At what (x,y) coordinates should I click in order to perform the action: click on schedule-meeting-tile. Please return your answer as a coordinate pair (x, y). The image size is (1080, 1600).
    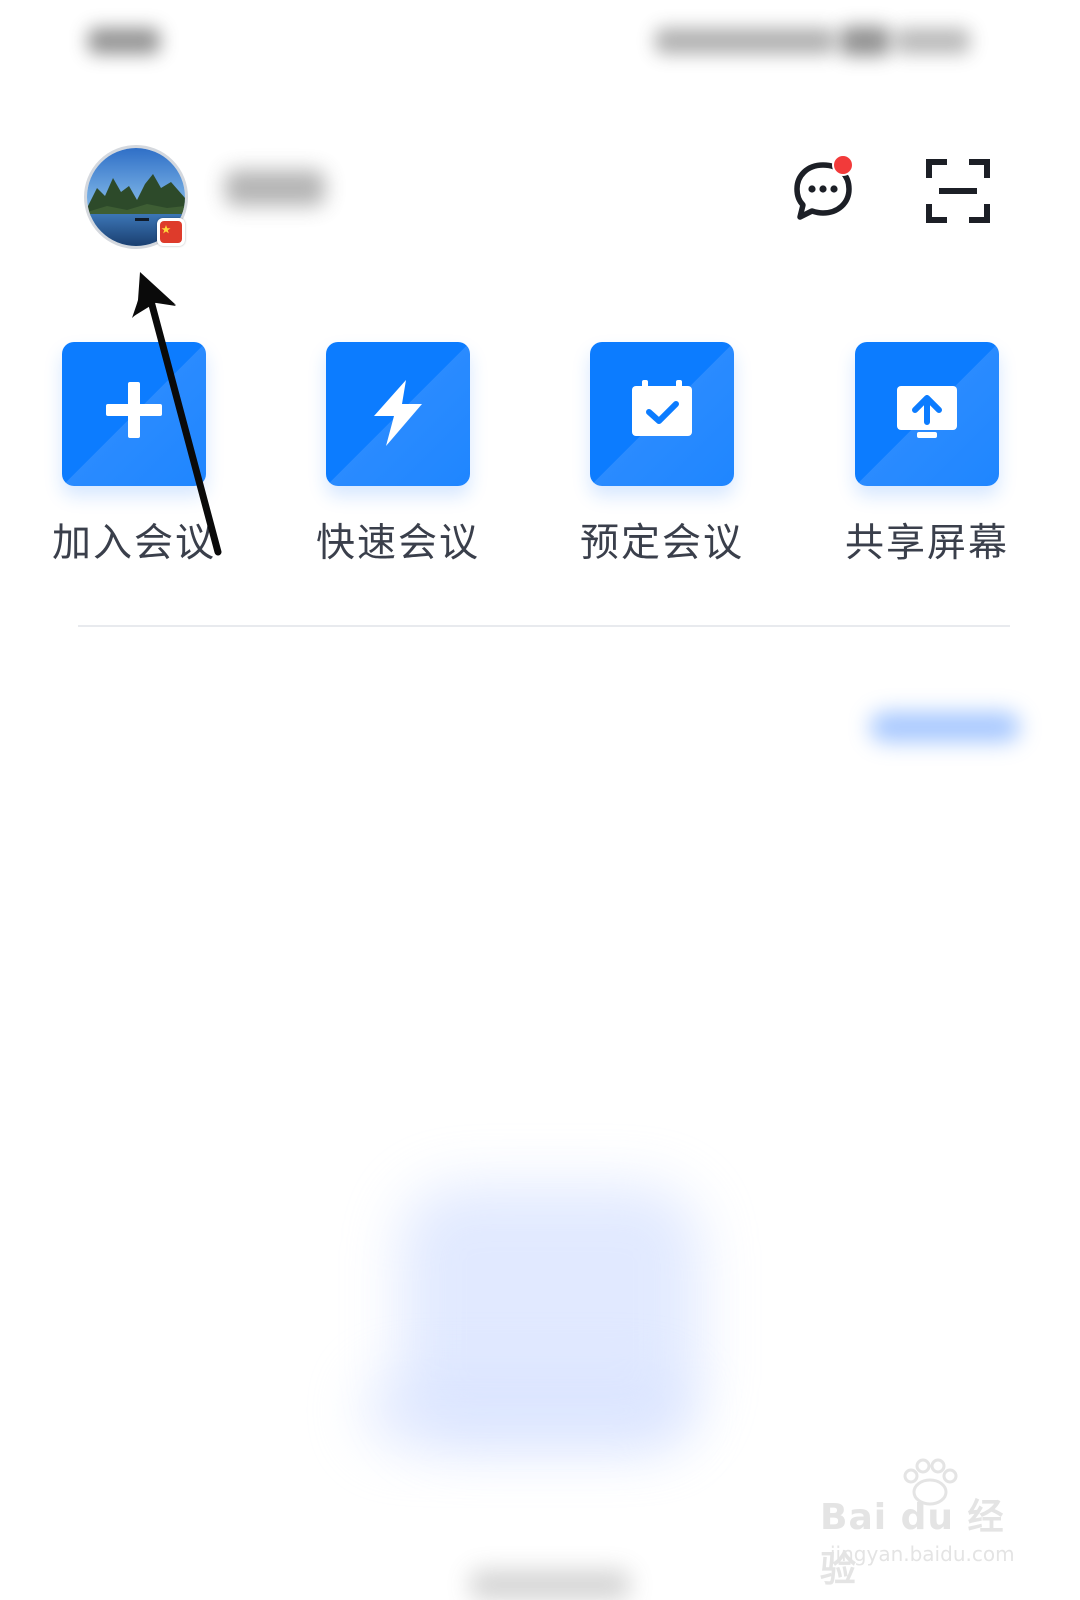
    Looking at the image, I should click on (662, 414).